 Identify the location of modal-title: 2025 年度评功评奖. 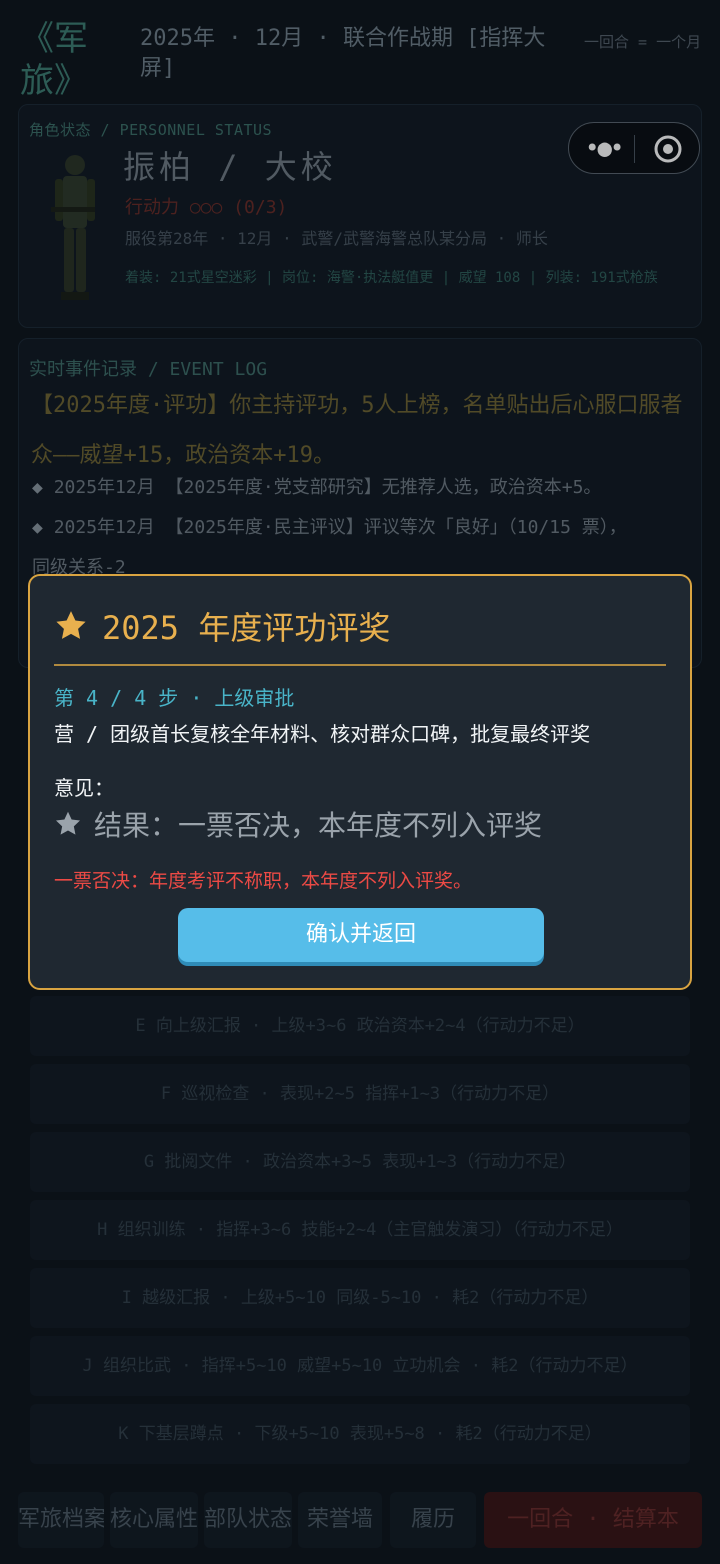
(364, 628).